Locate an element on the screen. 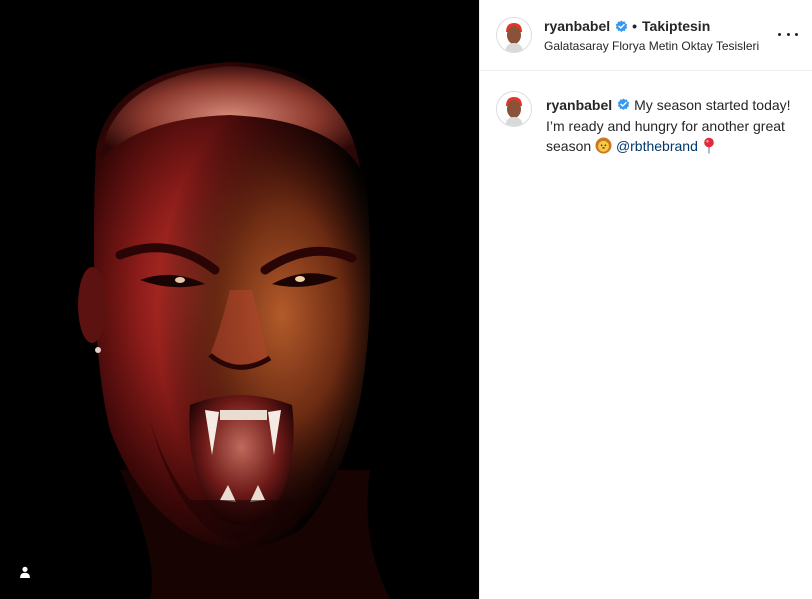  mention-link: @rbthebrand is located at coordinates (657, 146).